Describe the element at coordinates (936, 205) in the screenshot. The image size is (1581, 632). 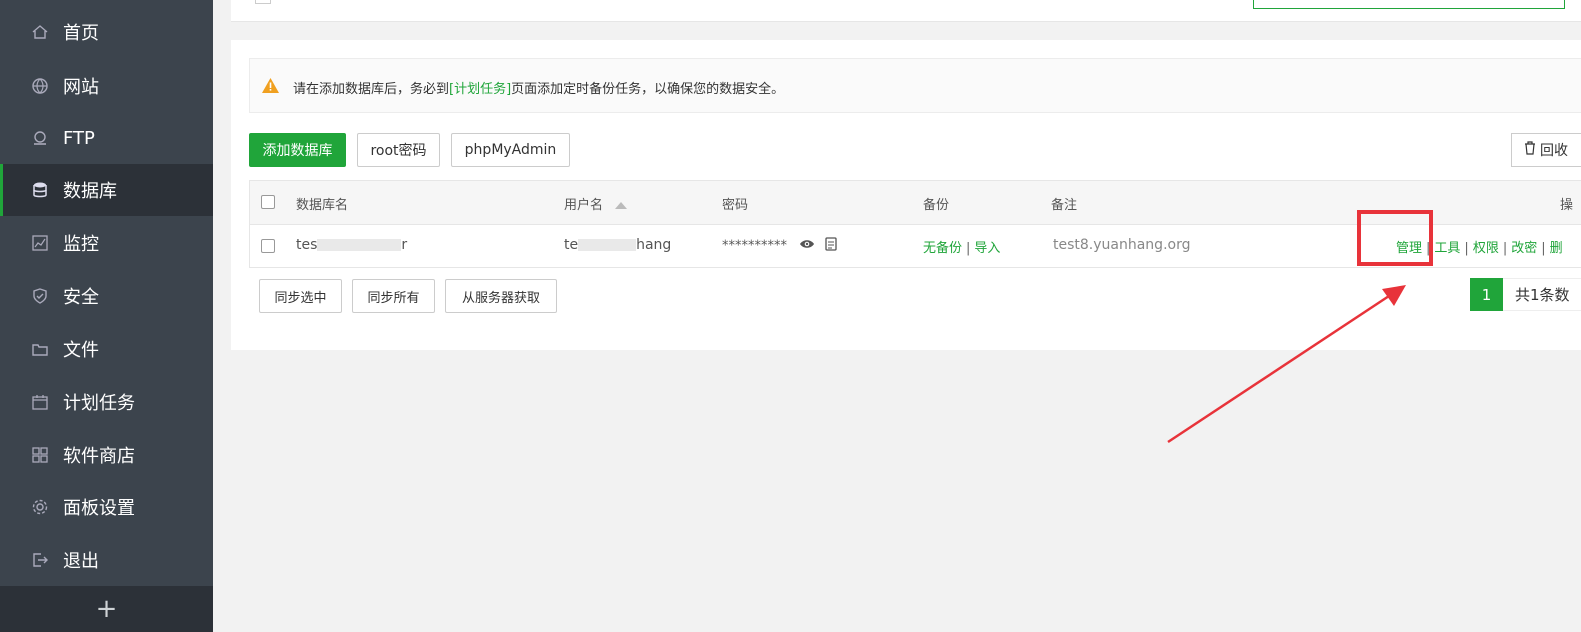
I see `header-backup: 备份` at that location.